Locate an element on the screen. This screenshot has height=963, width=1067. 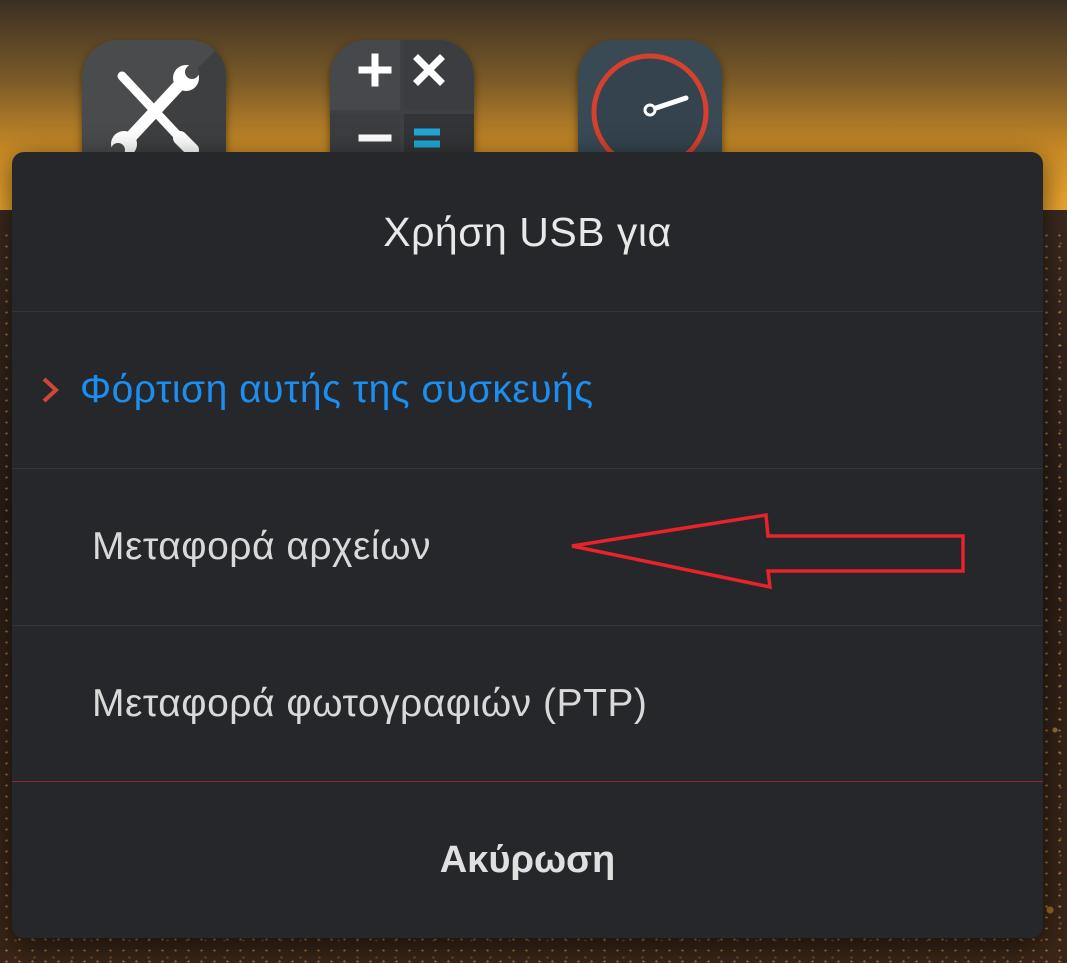
dialog-title: Χρήση USB για is located at coordinates (527, 231).